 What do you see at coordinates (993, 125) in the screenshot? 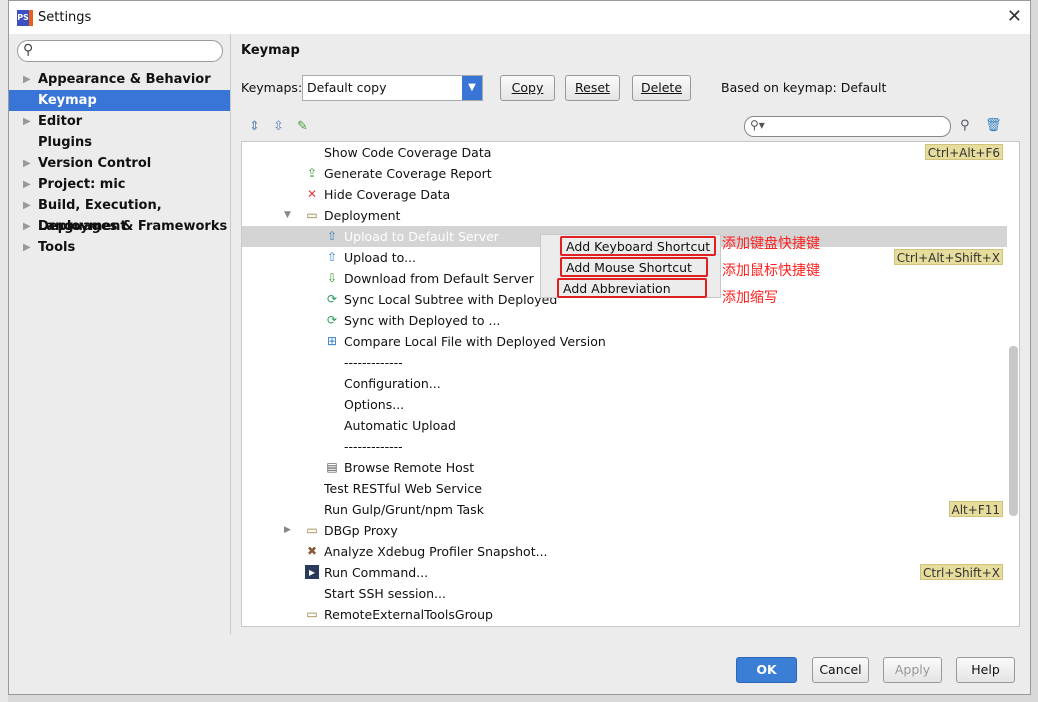
I see `trash-icon: 🗑` at bounding box center [993, 125].